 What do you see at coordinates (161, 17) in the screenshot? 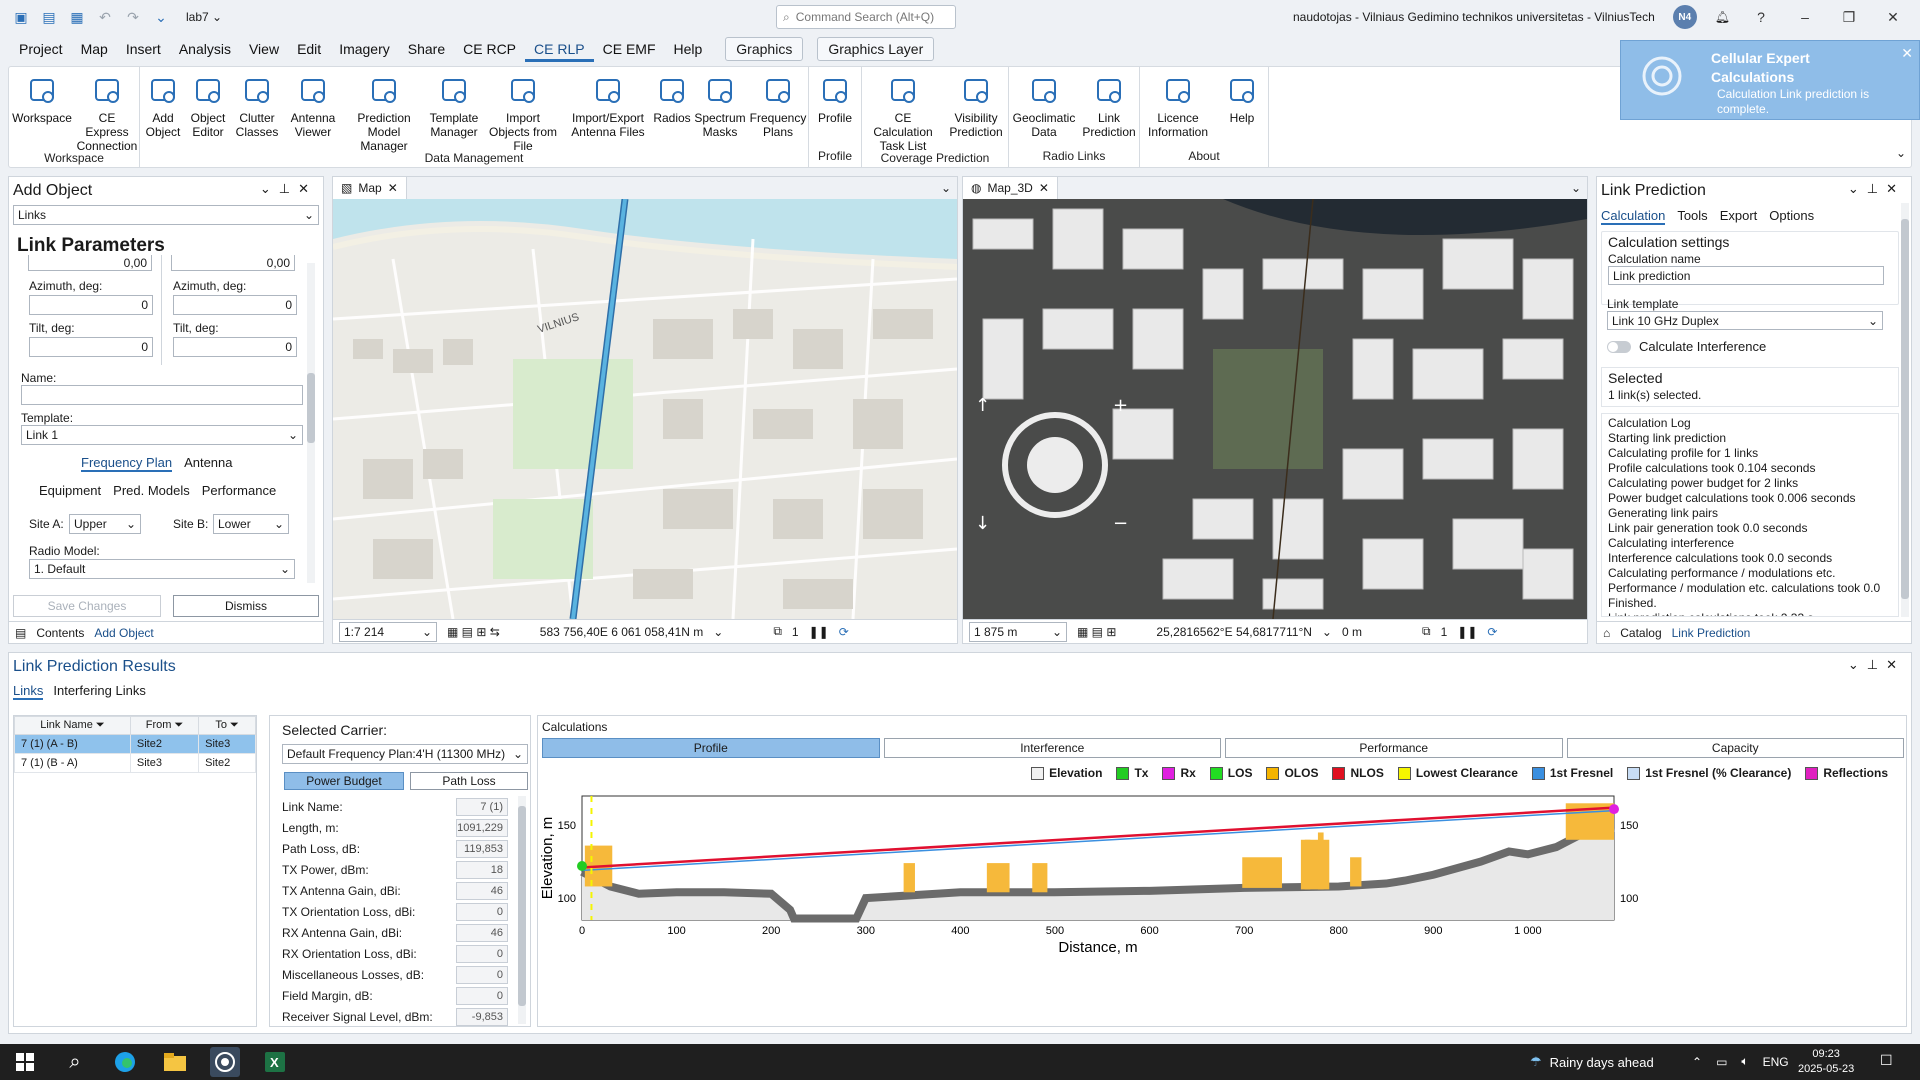
I see `customize-qat-icon: ⌄` at bounding box center [161, 17].